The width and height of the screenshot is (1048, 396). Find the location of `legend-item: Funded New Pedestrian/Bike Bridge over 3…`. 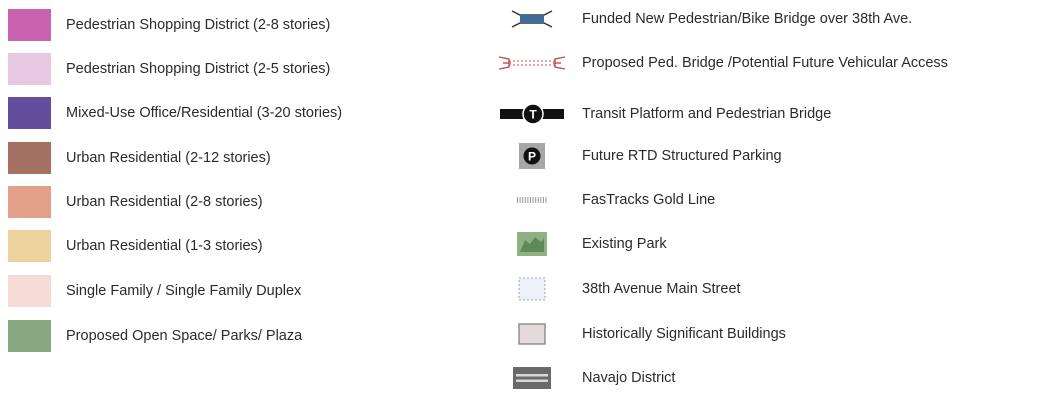

legend-item: Funded New Pedestrian/Bike Bridge over 3… is located at coordinates (770, 19).